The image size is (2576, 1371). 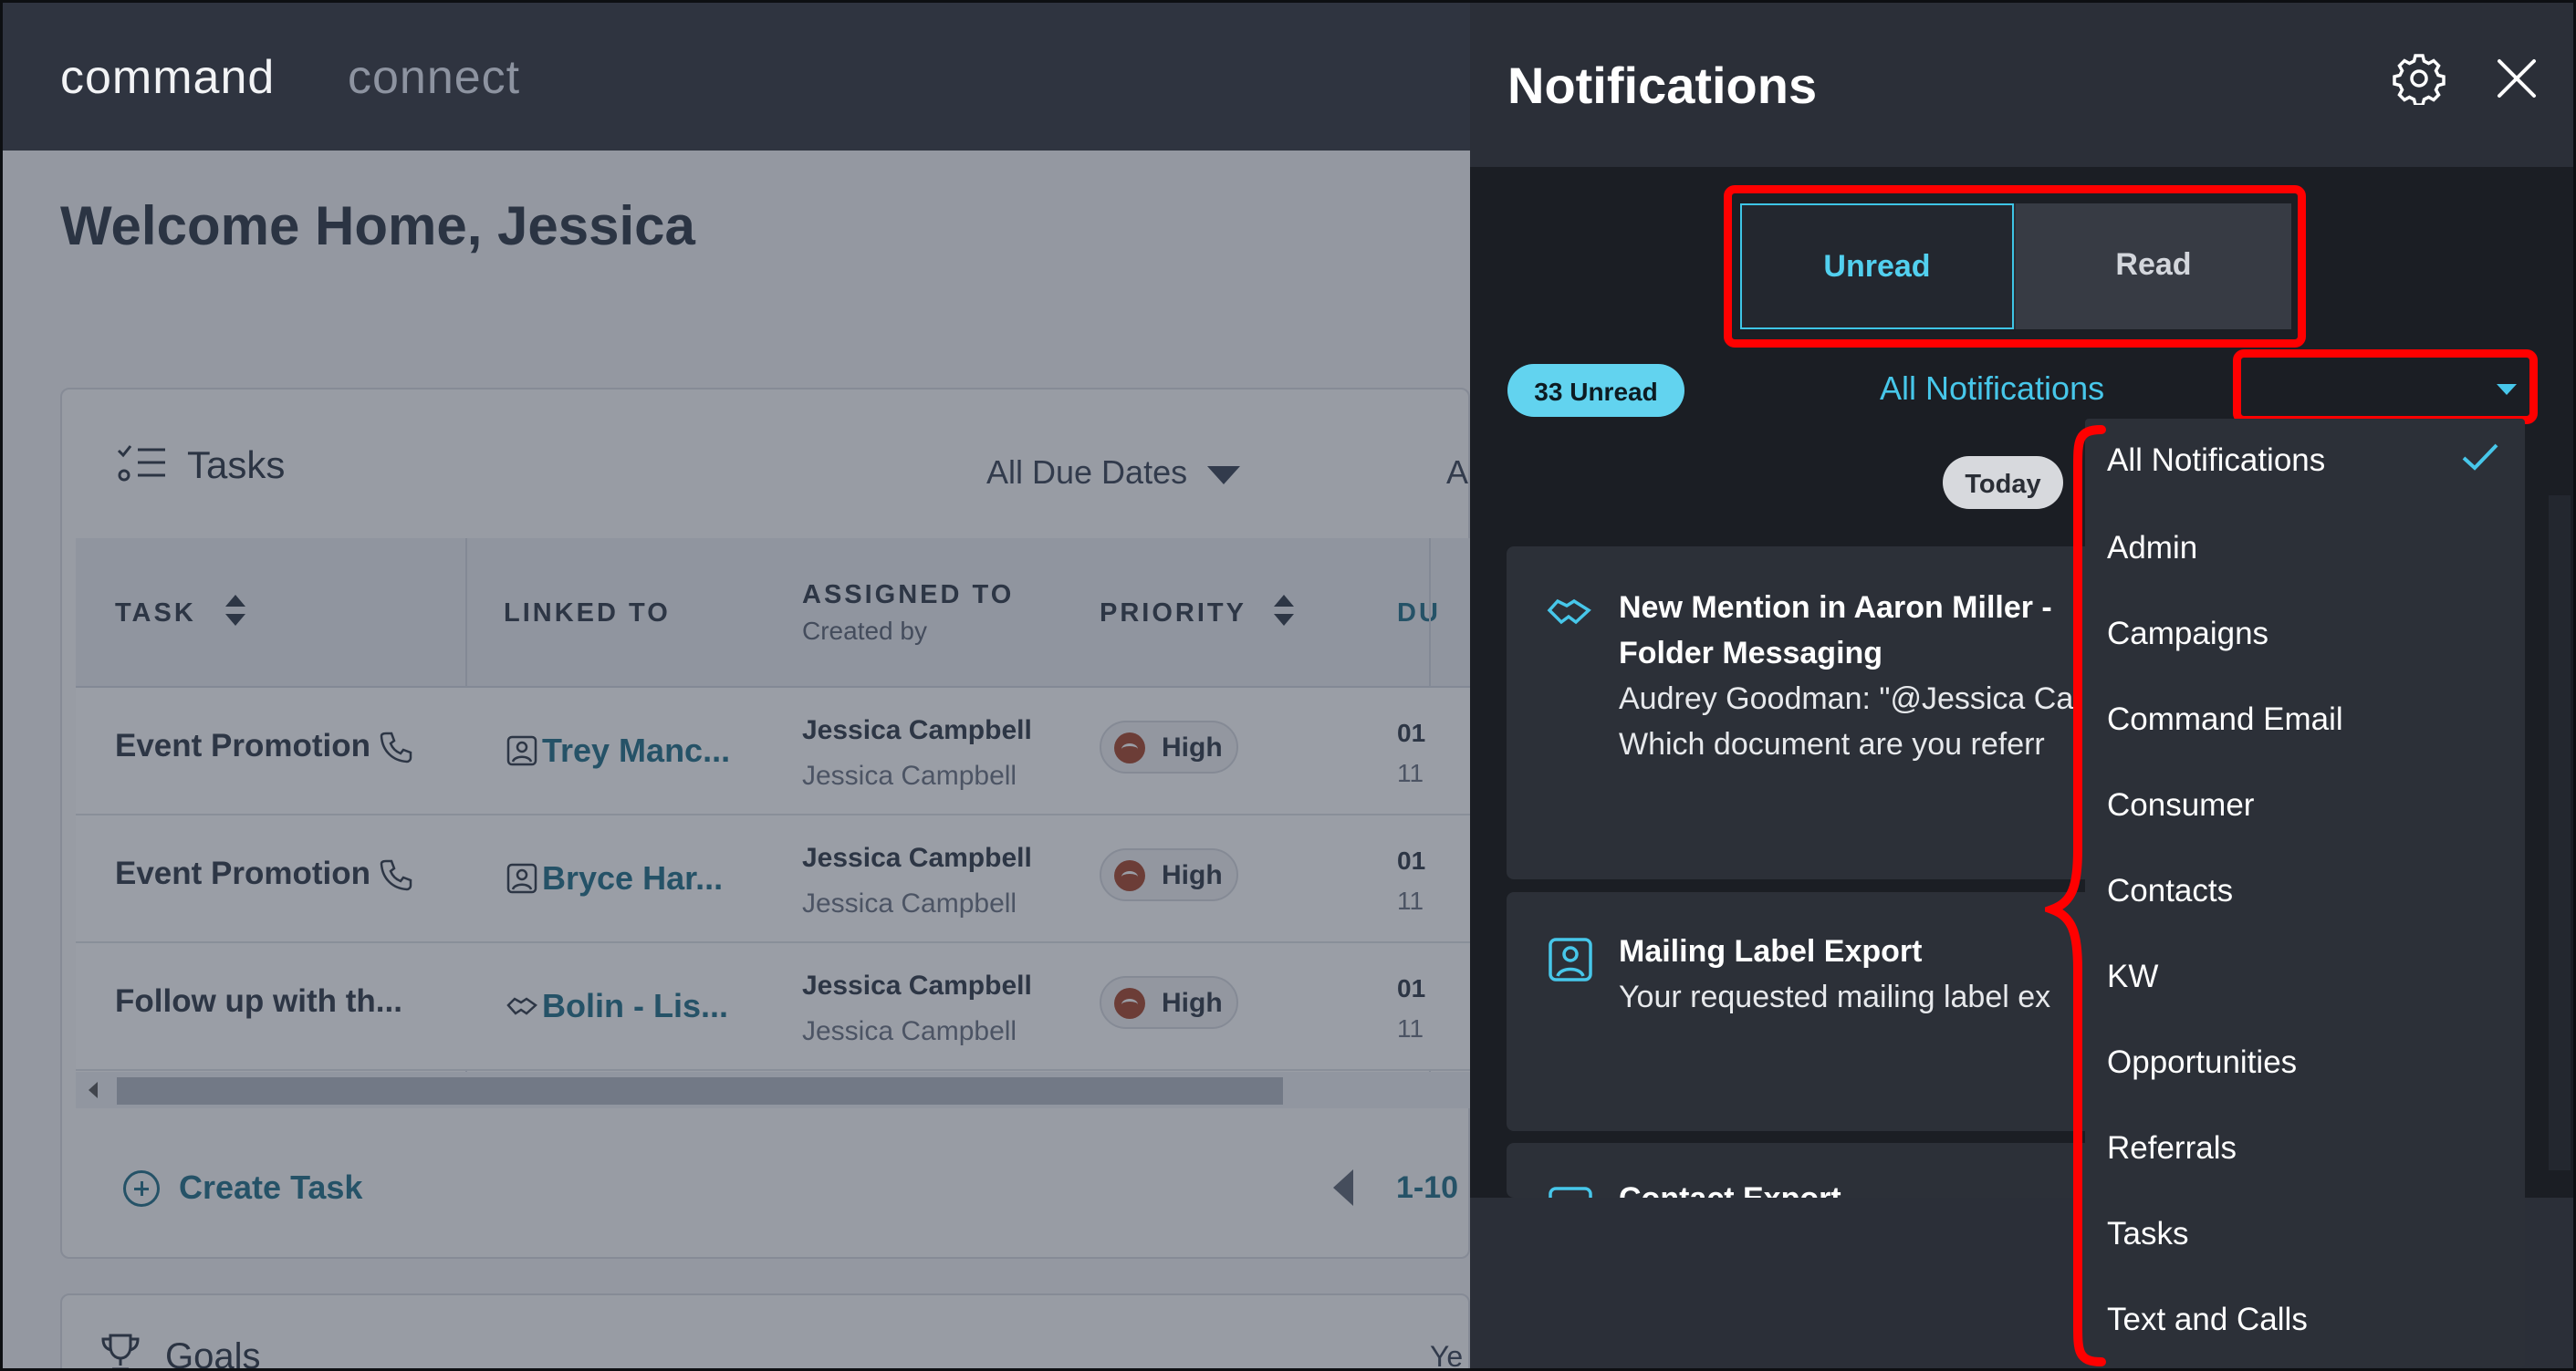 I want to click on handshake-icon, so click(x=1569, y=612).